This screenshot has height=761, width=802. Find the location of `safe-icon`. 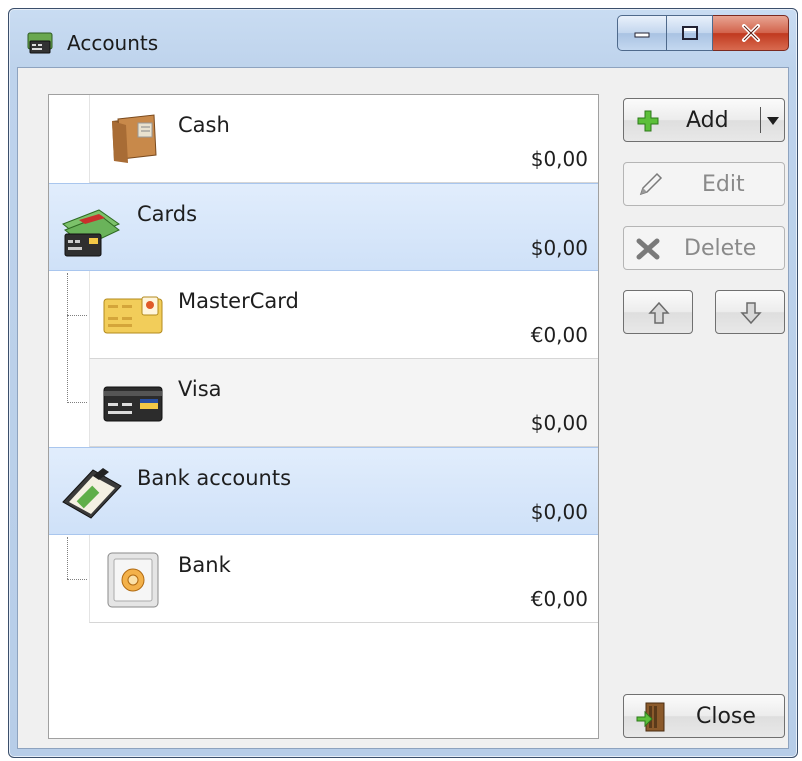

safe-icon is located at coordinates (133, 580).